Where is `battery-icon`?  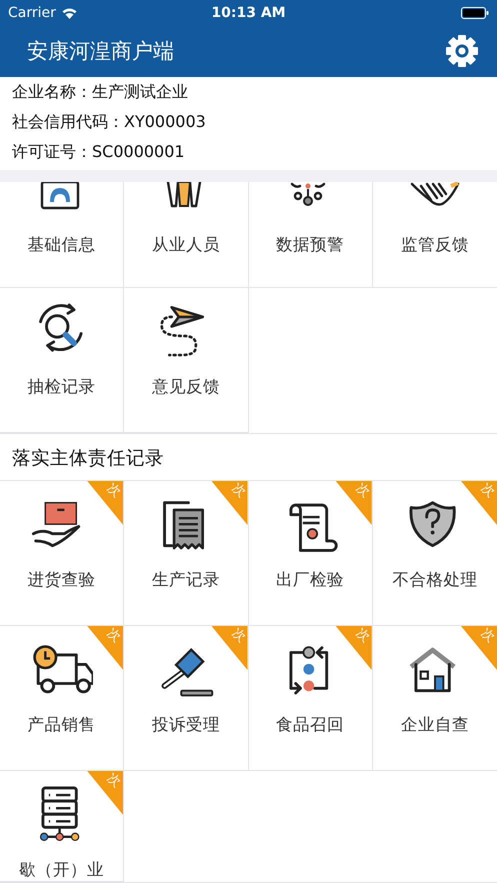
battery-icon is located at coordinates (475, 12).